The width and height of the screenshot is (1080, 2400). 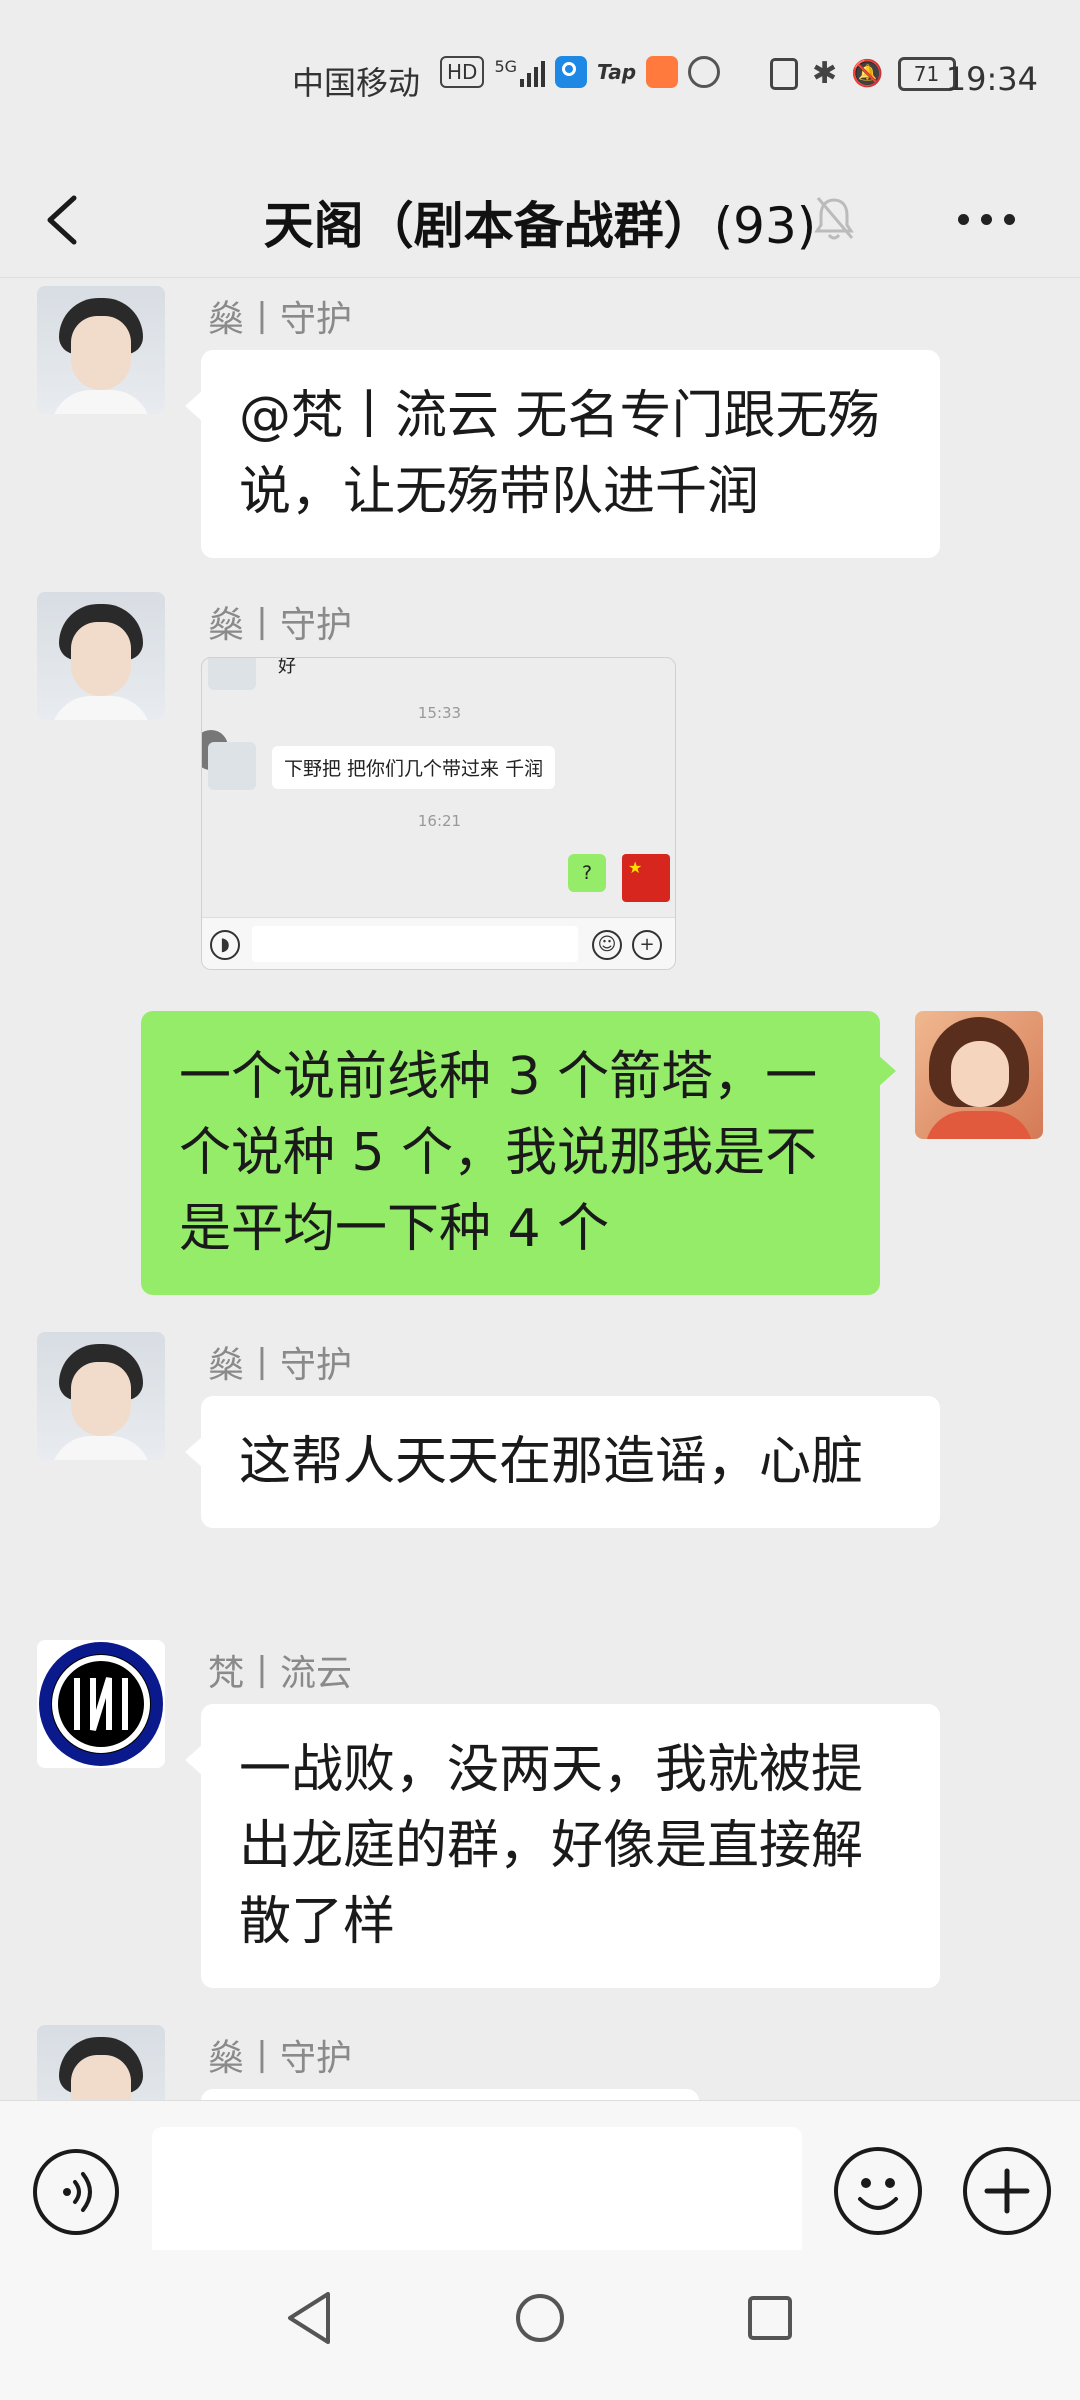 I want to click on carrier-label: 中国移动, so click(x=356, y=83).